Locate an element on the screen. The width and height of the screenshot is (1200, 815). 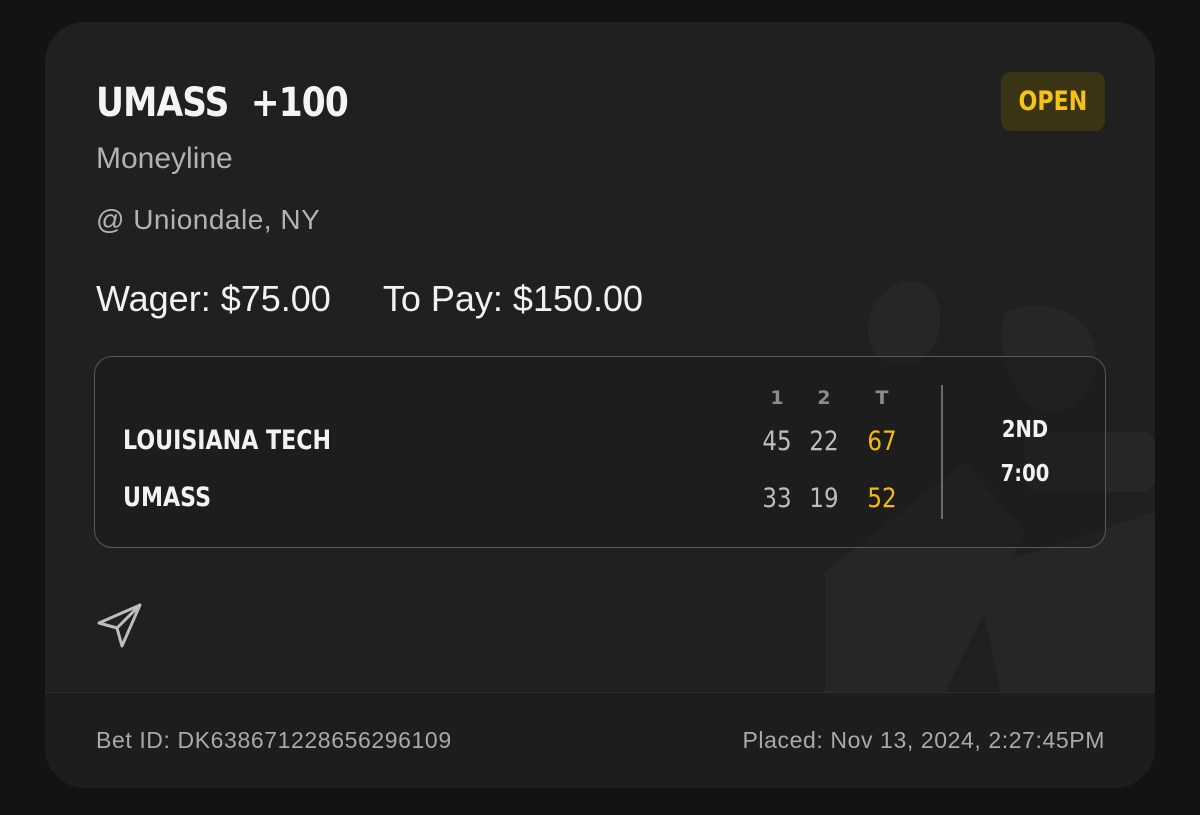
score-away-q1: 45 is located at coordinates (777, 441).